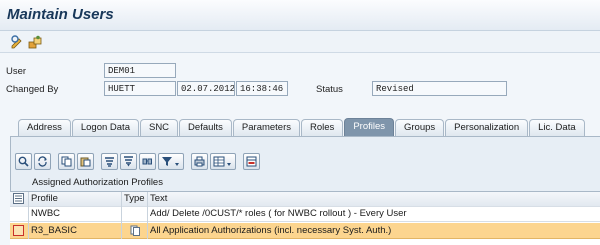  I want to click on user-field: DEM01, so click(140, 70).